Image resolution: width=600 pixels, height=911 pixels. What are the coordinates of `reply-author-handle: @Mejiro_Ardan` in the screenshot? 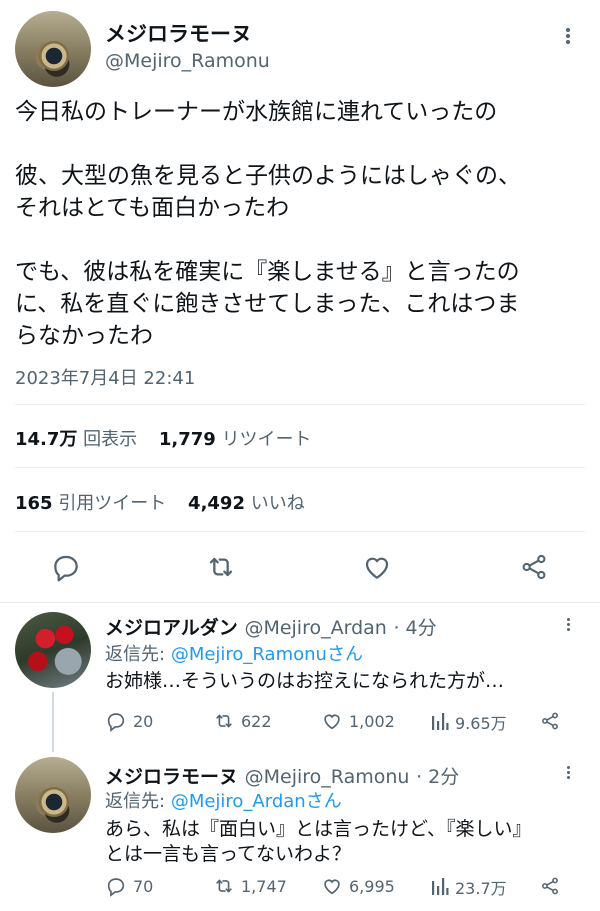 It's located at (315, 628).